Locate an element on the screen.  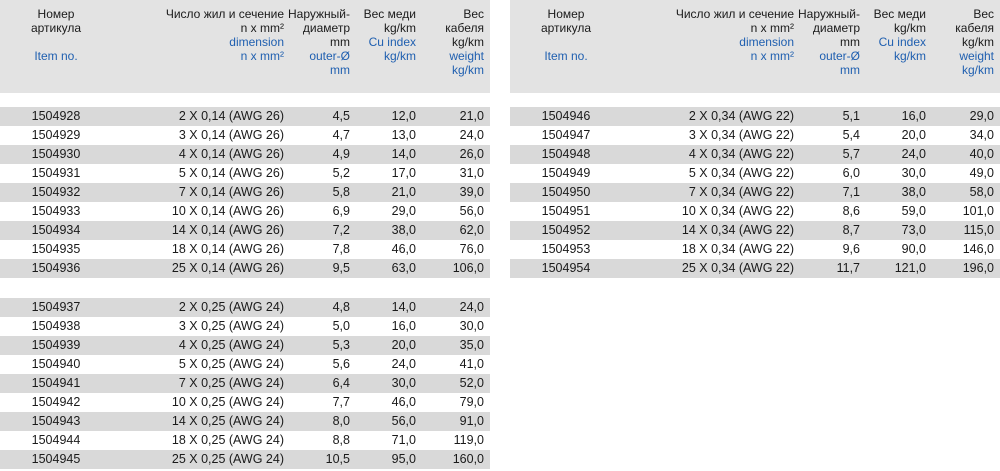
table-row: 1504951 10 X 0,34 (AWG 22) 8,6 59,0 101,0 is located at coordinates (755, 211).